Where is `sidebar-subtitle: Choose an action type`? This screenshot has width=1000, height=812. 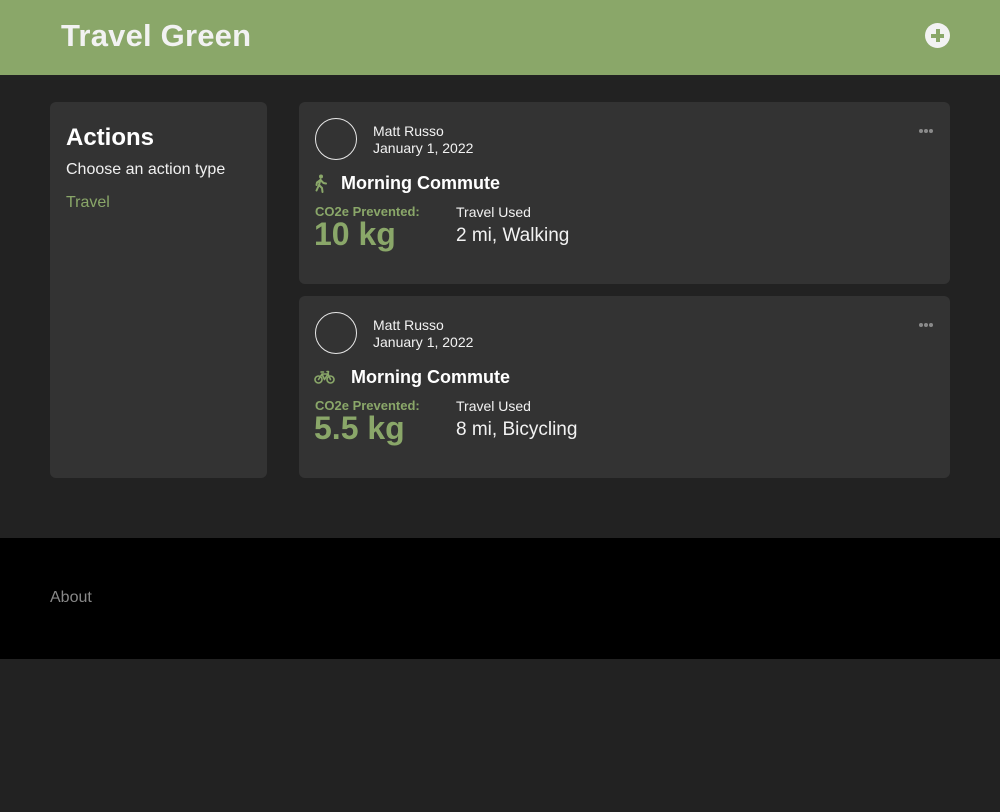 sidebar-subtitle: Choose an action type is located at coordinates (146, 169).